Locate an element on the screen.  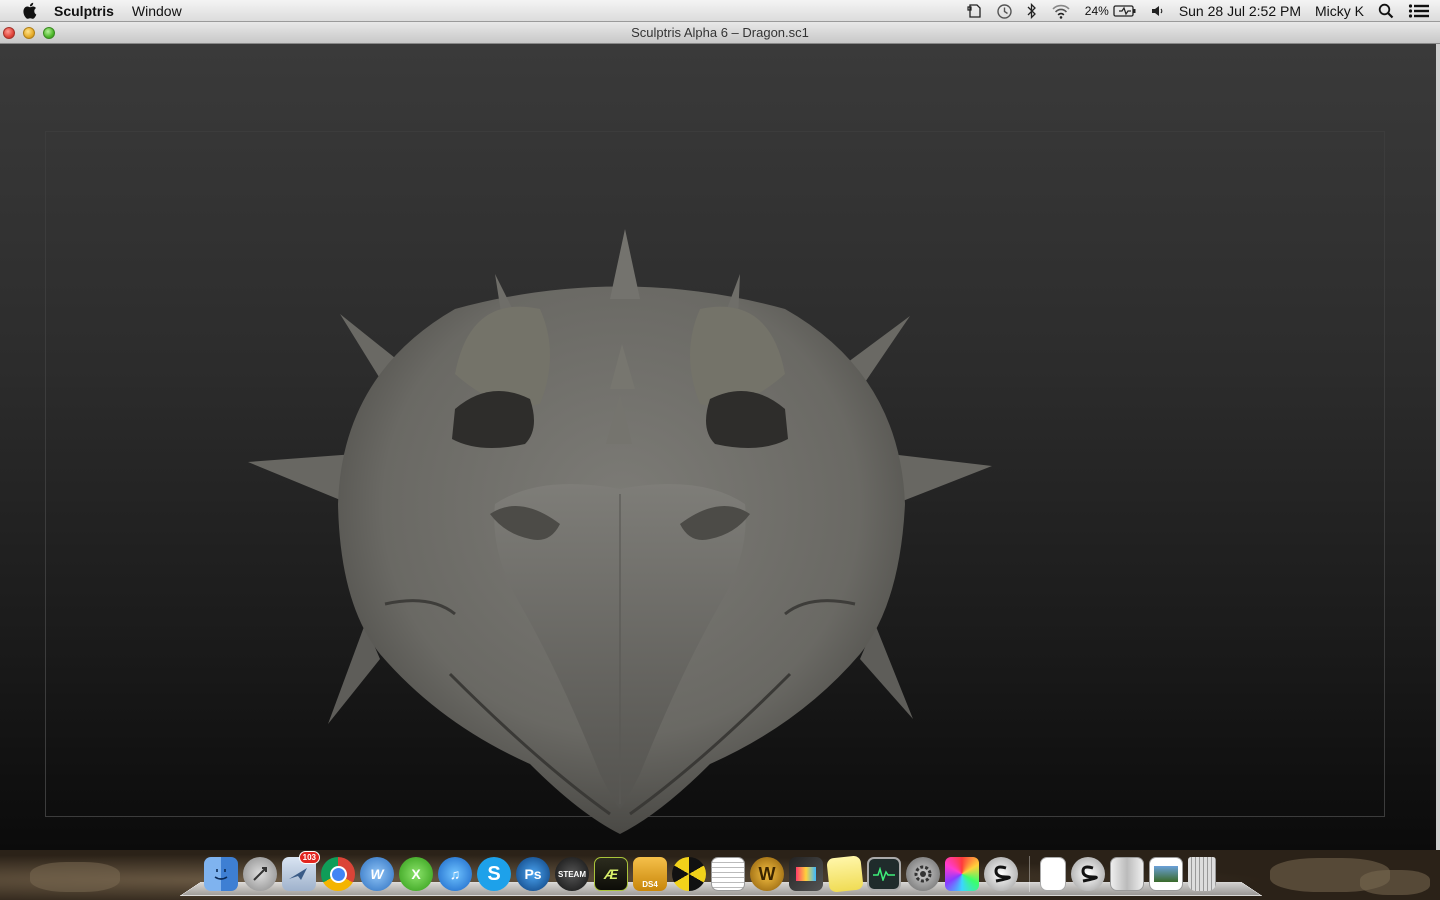
time-machine-icon is located at coordinates (1004, 11).